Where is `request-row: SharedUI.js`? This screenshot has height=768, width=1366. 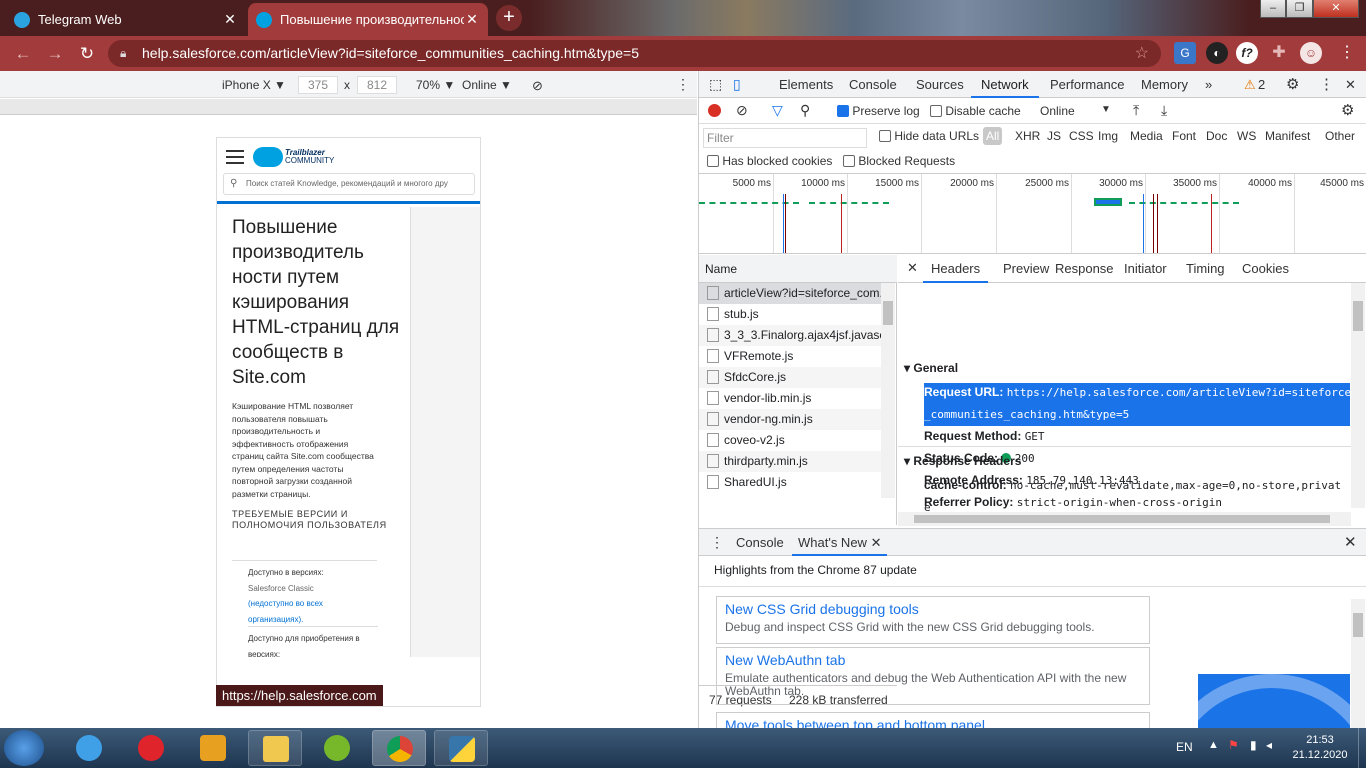 request-row: SharedUI.js is located at coordinates (790, 482).